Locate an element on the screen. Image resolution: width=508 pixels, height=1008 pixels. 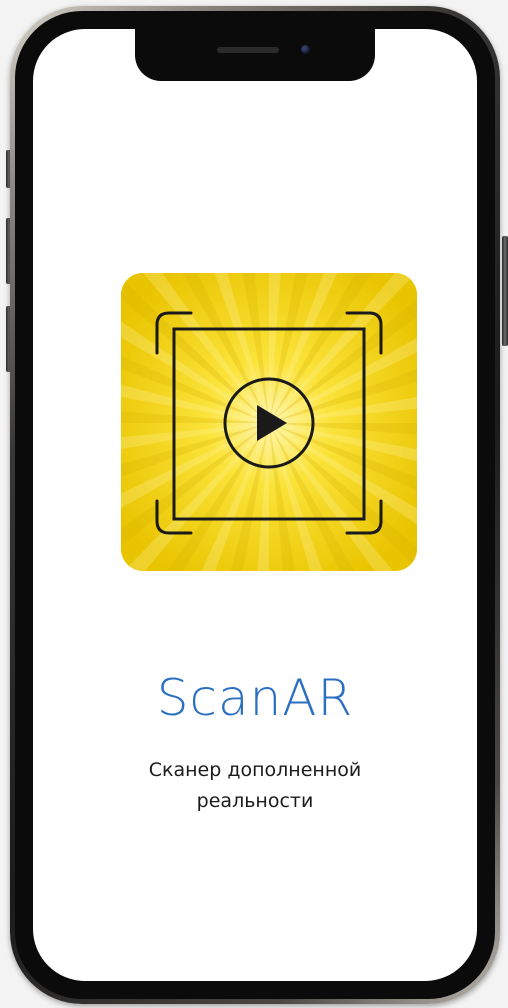
speaker-grille is located at coordinates (248, 50).